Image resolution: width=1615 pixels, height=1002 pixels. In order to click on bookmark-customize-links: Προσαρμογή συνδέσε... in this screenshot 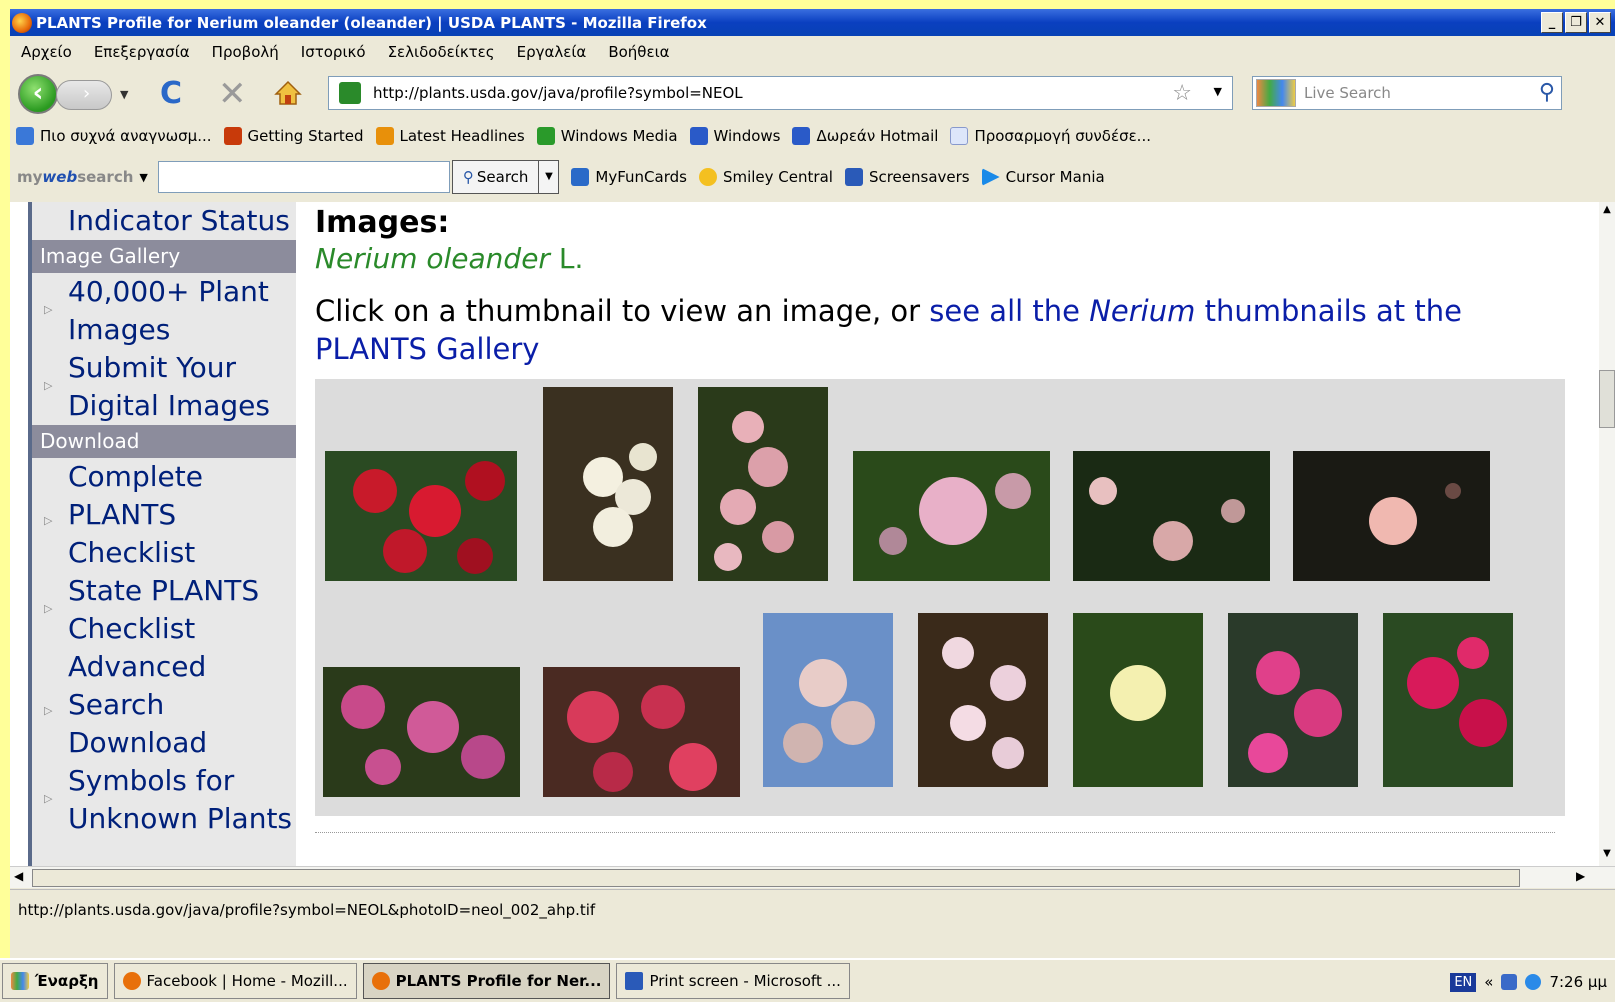, I will do `click(1050, 136)`.